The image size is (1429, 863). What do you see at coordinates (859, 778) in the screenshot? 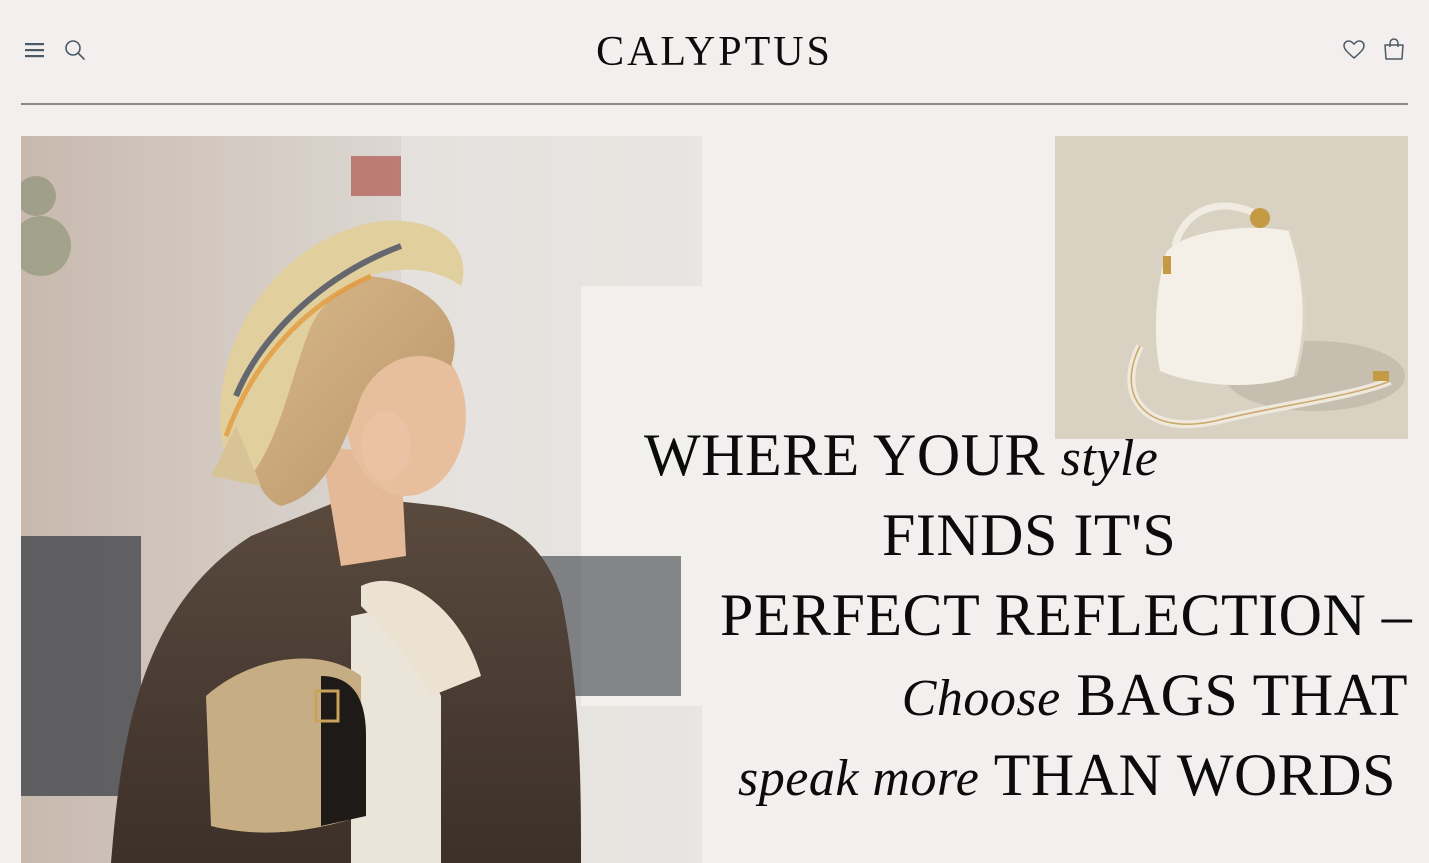
I see `tagline-italic: speak more` at bounding box center [859, 778].